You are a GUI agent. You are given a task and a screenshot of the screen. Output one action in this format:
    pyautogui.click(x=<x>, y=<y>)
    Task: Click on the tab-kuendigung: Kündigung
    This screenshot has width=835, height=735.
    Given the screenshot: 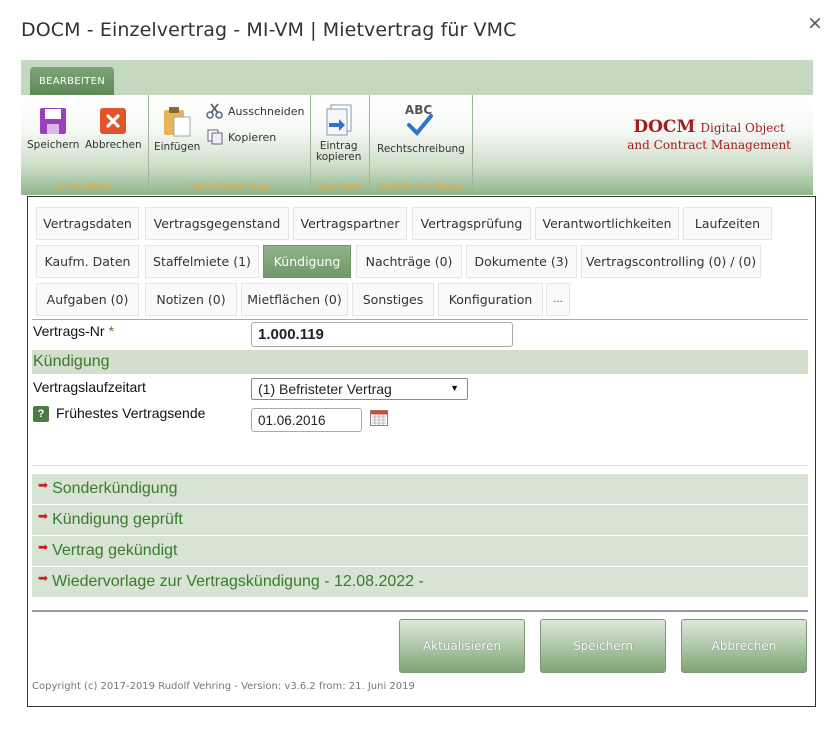 What is the action you would take?
    pyautogui.click(x=307, y=261)
    